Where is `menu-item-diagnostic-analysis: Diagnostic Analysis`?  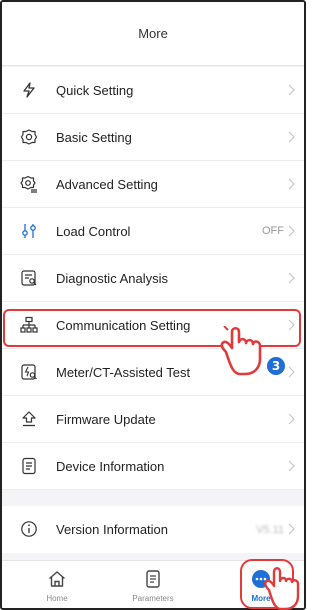 menu-item-diagnostic-analysis: Diagnostic Analysis is located at coordinates (153, 278).